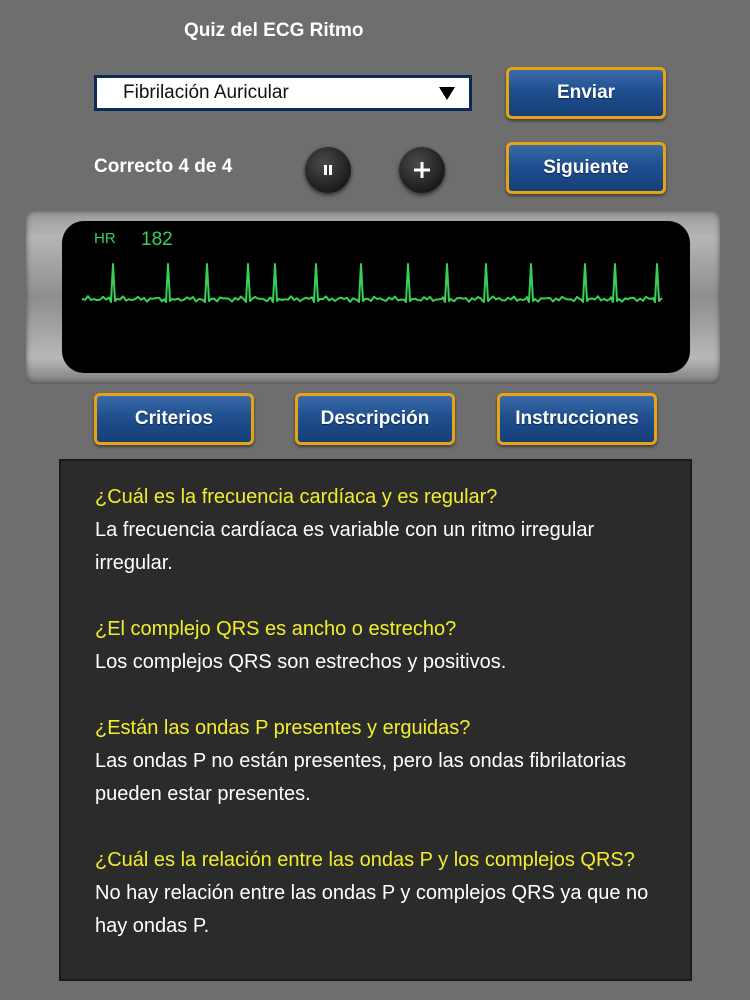  I want to click on instructions-button: Instrucciones, so click(577, 419).